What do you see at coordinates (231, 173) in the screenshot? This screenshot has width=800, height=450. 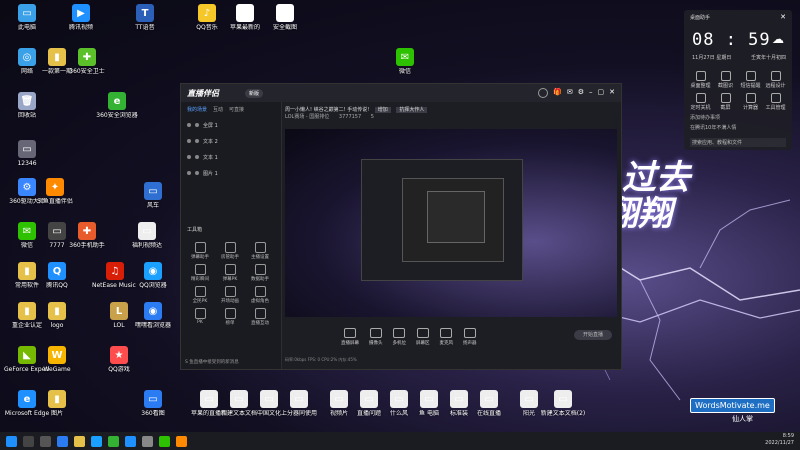 I see `source-item: 图片 1` at bounding box center [231, 173].